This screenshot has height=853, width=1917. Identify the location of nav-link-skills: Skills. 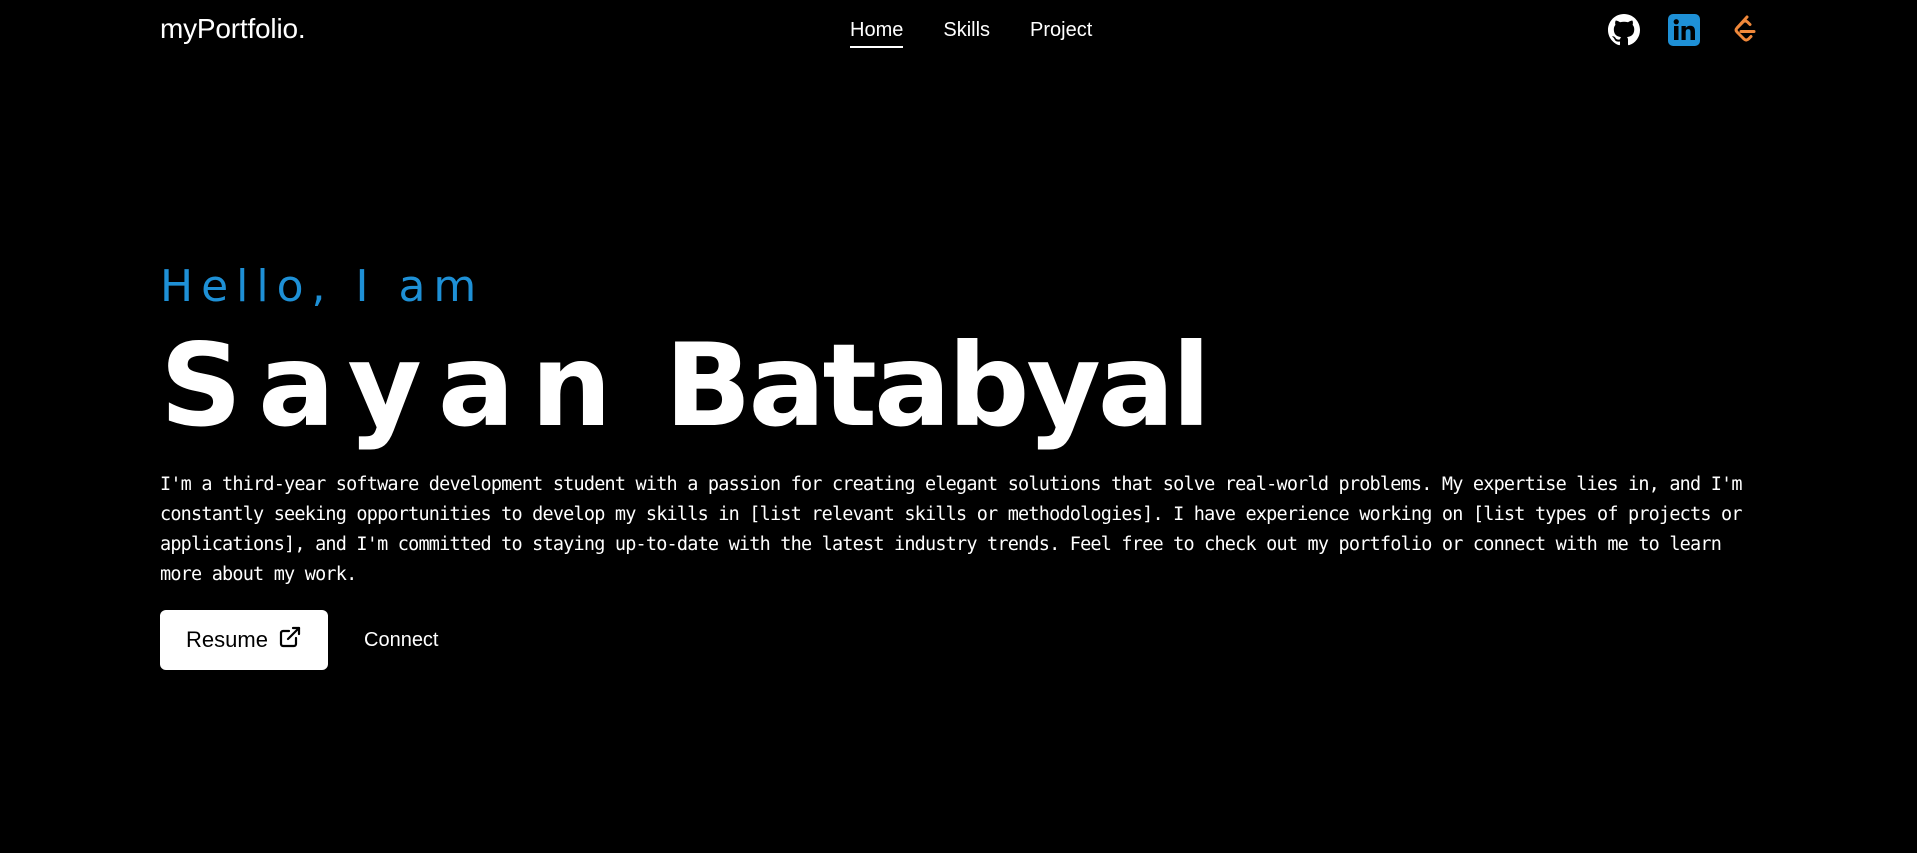
(966, 33).